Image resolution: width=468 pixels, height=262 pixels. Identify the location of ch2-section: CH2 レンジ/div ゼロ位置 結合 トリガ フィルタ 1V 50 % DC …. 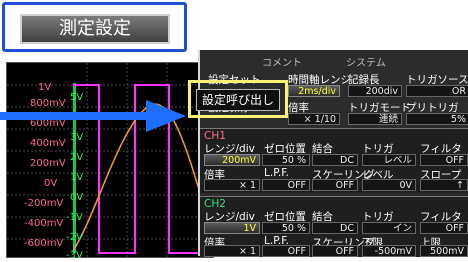
(334, 226).